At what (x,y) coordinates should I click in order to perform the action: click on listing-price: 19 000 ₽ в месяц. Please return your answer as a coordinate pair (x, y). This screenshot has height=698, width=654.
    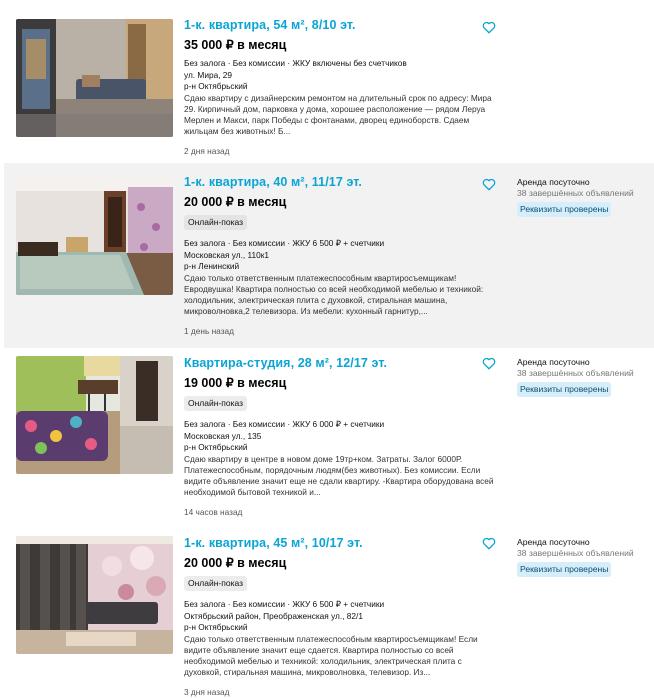
    Looking at the image, I should click on (235, 383).